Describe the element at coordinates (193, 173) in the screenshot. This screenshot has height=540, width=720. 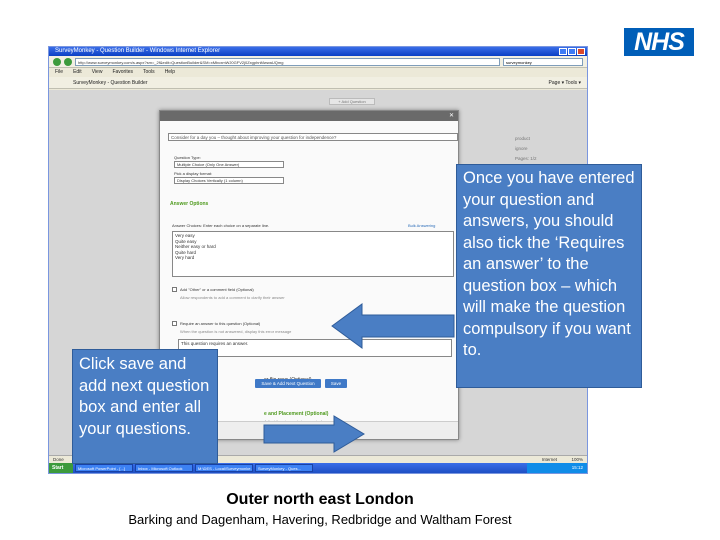
I see `display-format-label: Pick a display format:` at that location.